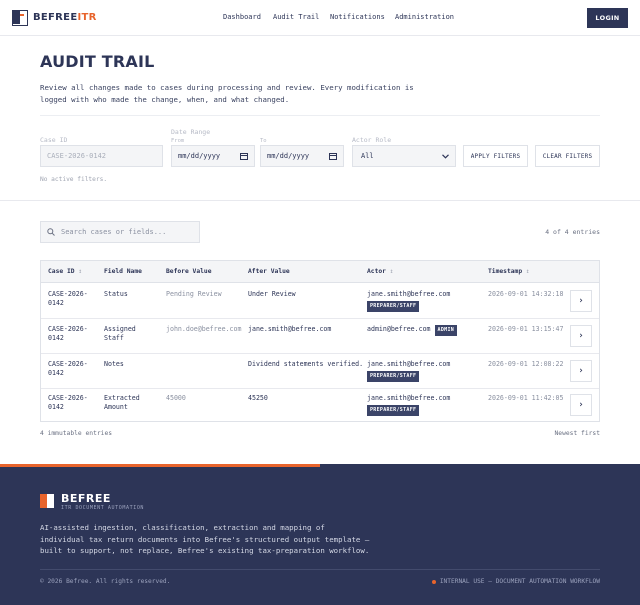 The height and width of the screenshot is (605, 640). I want to click on to-label: To, so click(263, 141).